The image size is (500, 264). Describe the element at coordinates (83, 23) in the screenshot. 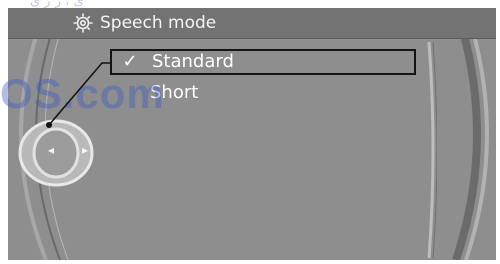

I see `gear-icon` at that location.